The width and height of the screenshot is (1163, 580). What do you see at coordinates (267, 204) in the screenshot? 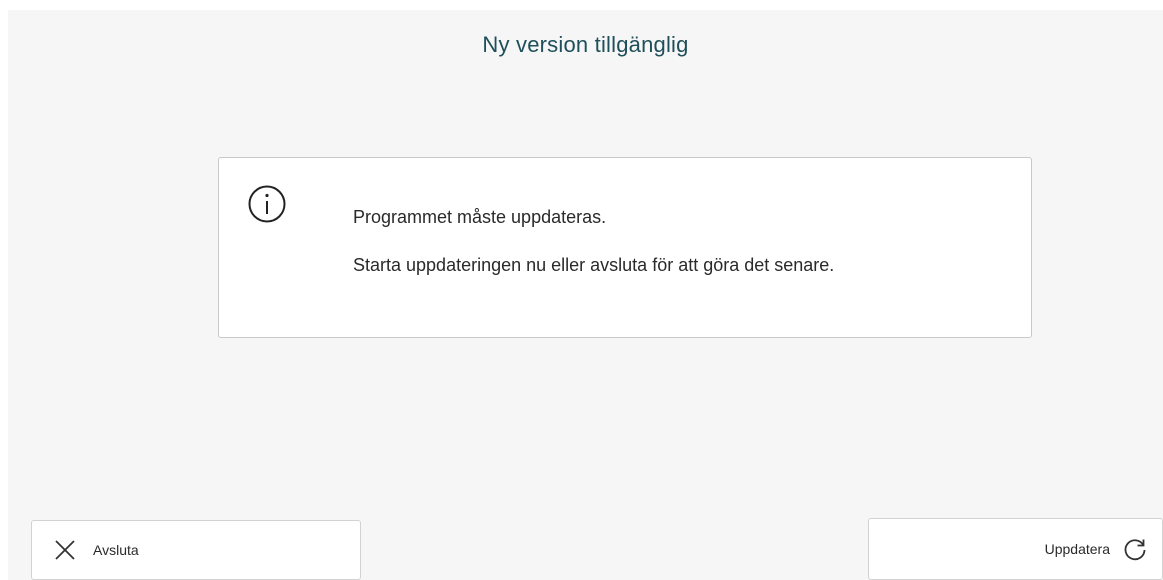
I see `info-circle-icon` at bounding box center [267, 204].